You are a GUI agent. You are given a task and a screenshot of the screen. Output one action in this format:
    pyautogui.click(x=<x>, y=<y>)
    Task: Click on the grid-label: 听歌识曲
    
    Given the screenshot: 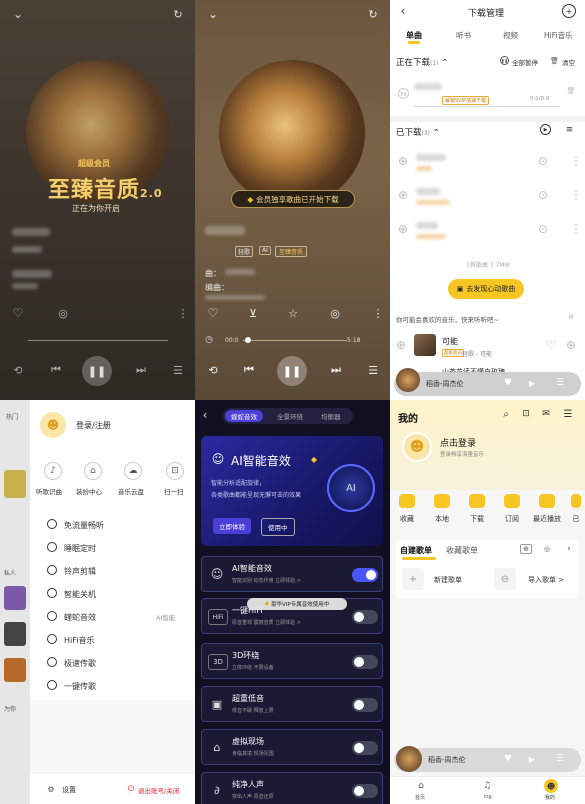 What is the action you would take?
    pyautogui.click(x=49, y=491)
    